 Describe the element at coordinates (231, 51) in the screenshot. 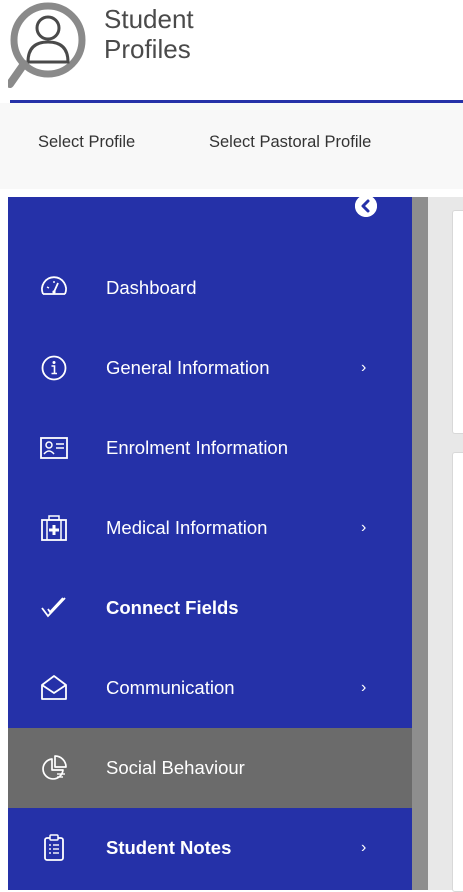

I see `app-header: Student Profiles` at that location.